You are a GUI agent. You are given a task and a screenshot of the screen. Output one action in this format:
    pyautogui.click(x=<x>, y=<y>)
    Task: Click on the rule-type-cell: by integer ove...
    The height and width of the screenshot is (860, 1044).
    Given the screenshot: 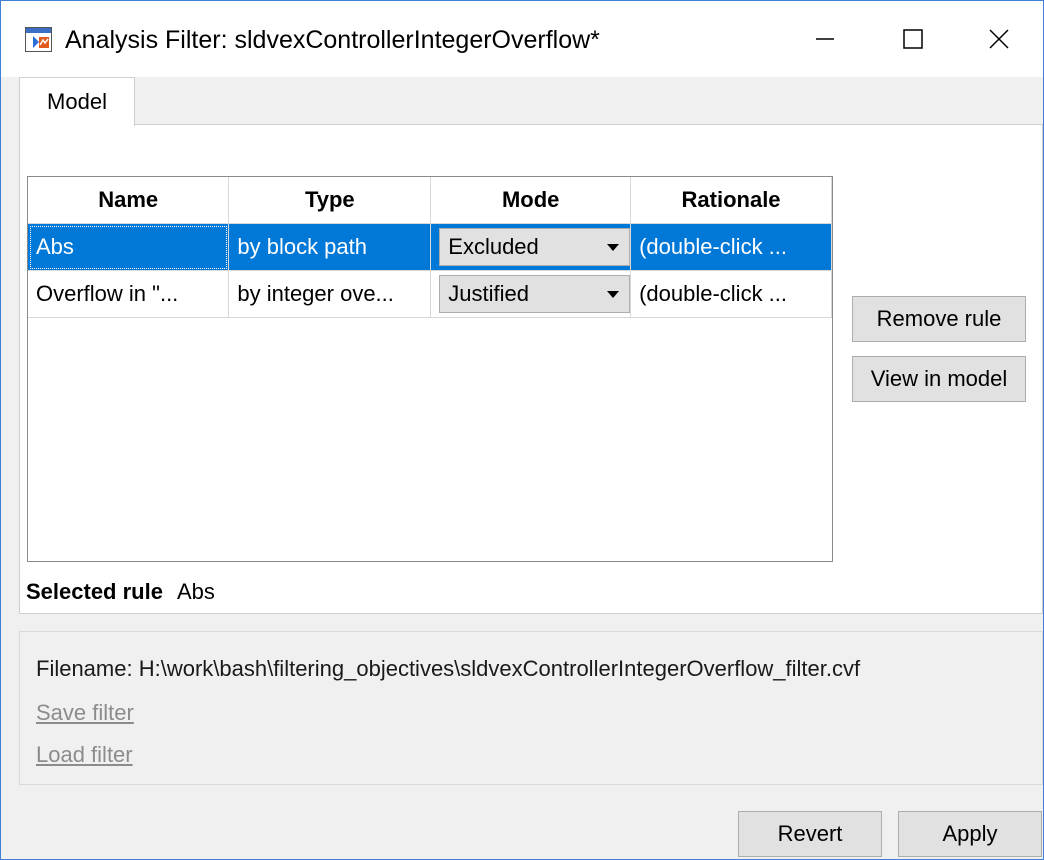 What is the action you would take?
    pyautogui.click(x=330, y=294)
    